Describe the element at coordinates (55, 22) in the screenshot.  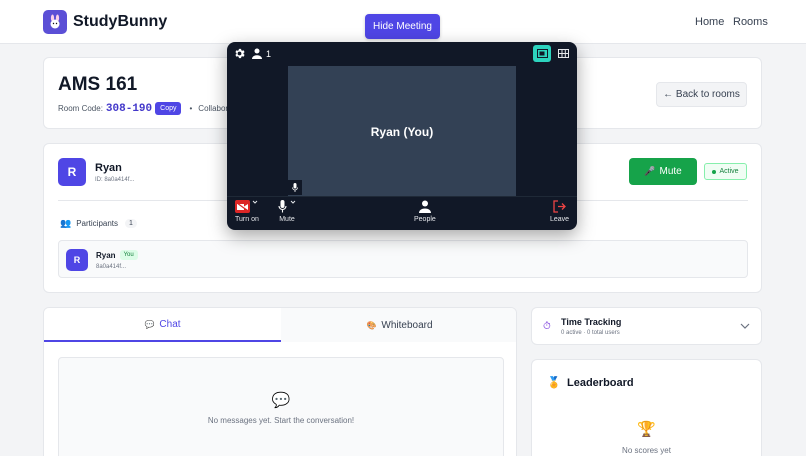
I see `bunny-logo-icon` at that location.